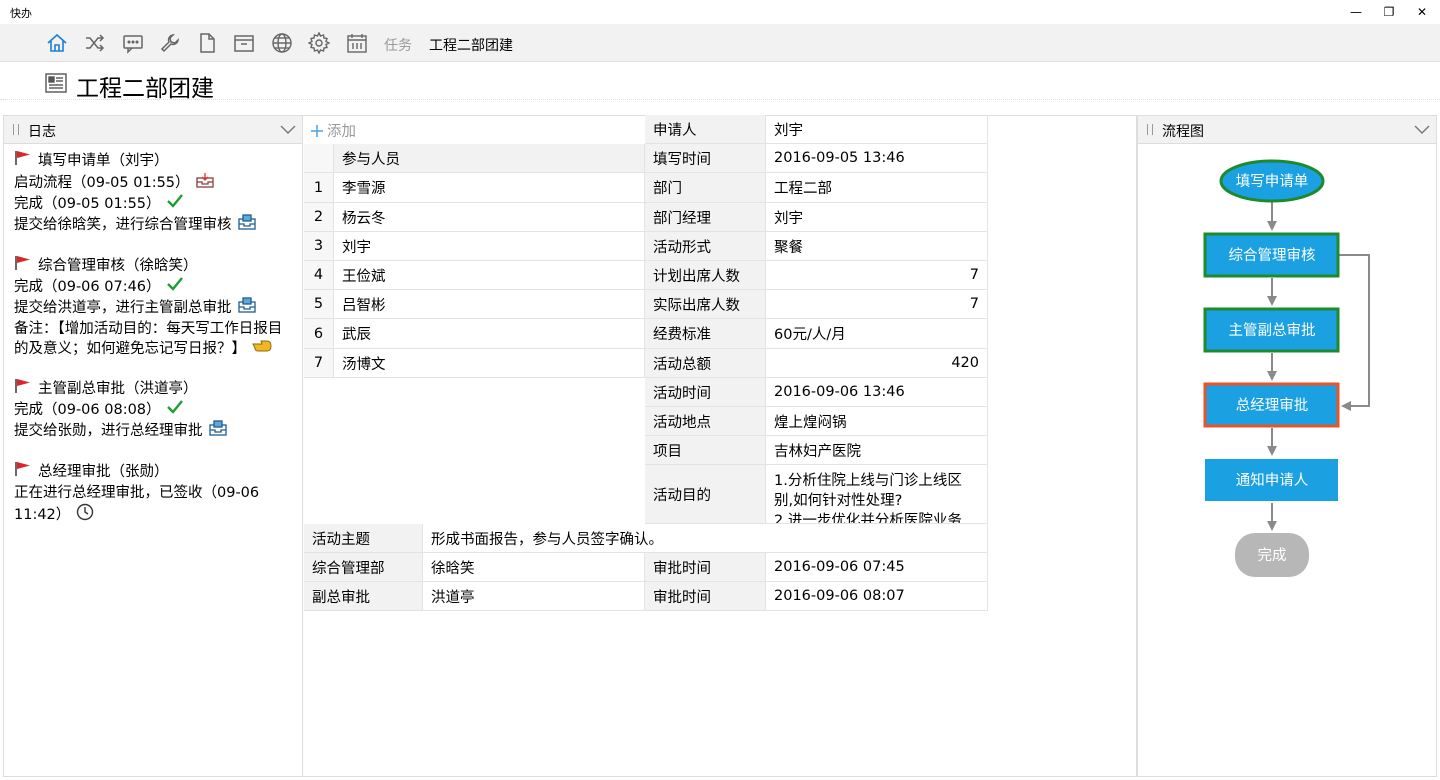 The image size is (1440, 780). I want to click on log-entry-header: 主管副总审批（洪道亭）, so click(158, 389).